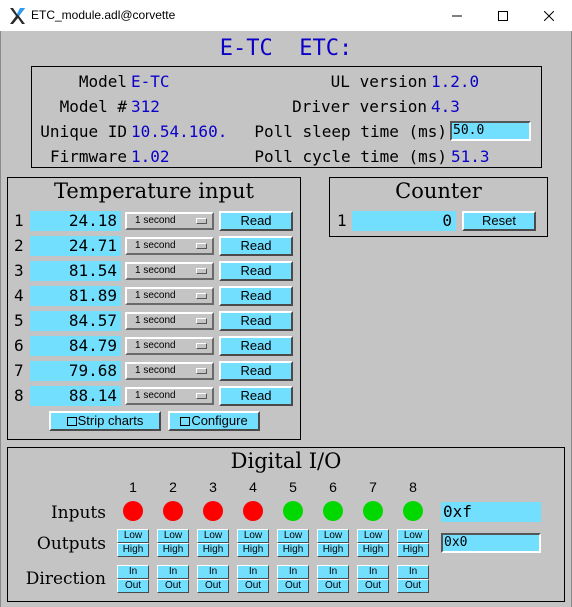  Describe the element at coordinates (219, 420) in the screenshot. I see `configure-label: Configure` at that location.